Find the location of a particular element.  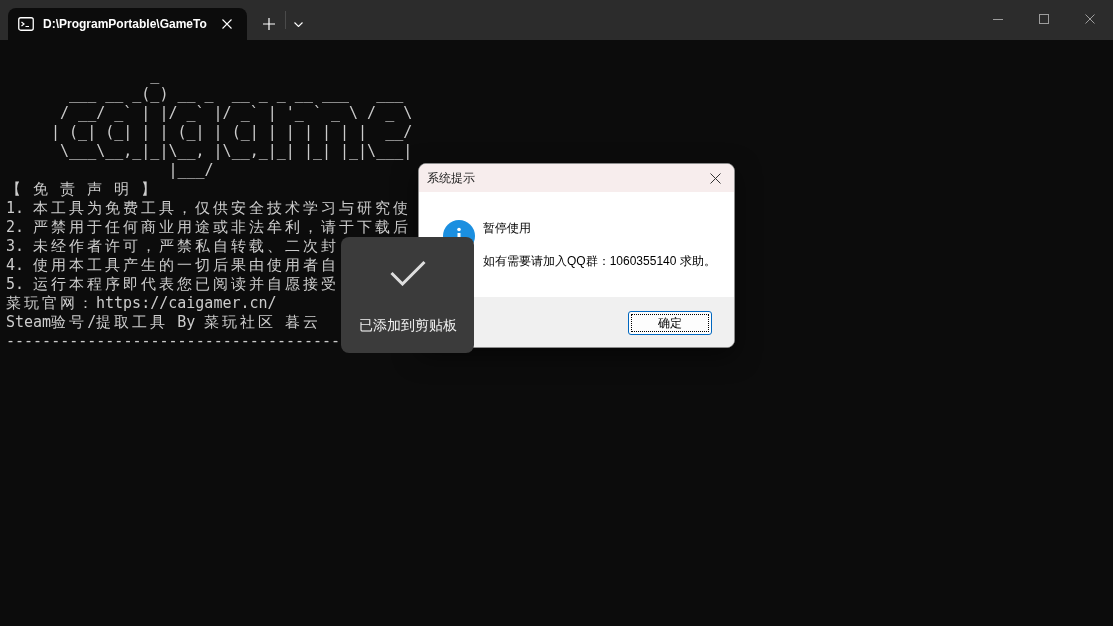

toast-message: 已添加到剪贴板 is located at coordinates (407, 325).